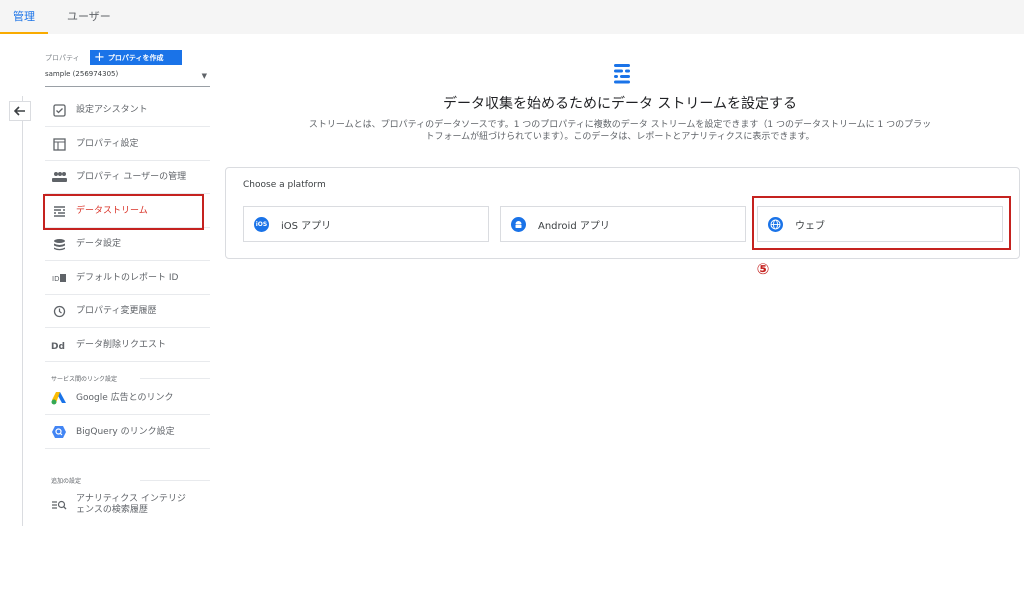 The width and height of the screenshot is (1024, 602). Describe the element at coordinates (59, 144) in the screenshot. I see `window-icon` at that location.